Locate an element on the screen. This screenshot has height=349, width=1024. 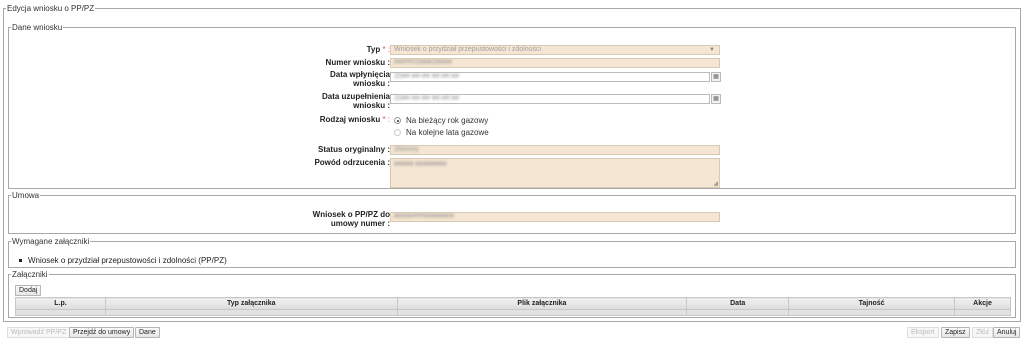
status-field: Złożony is located at coordinates (555, 150).